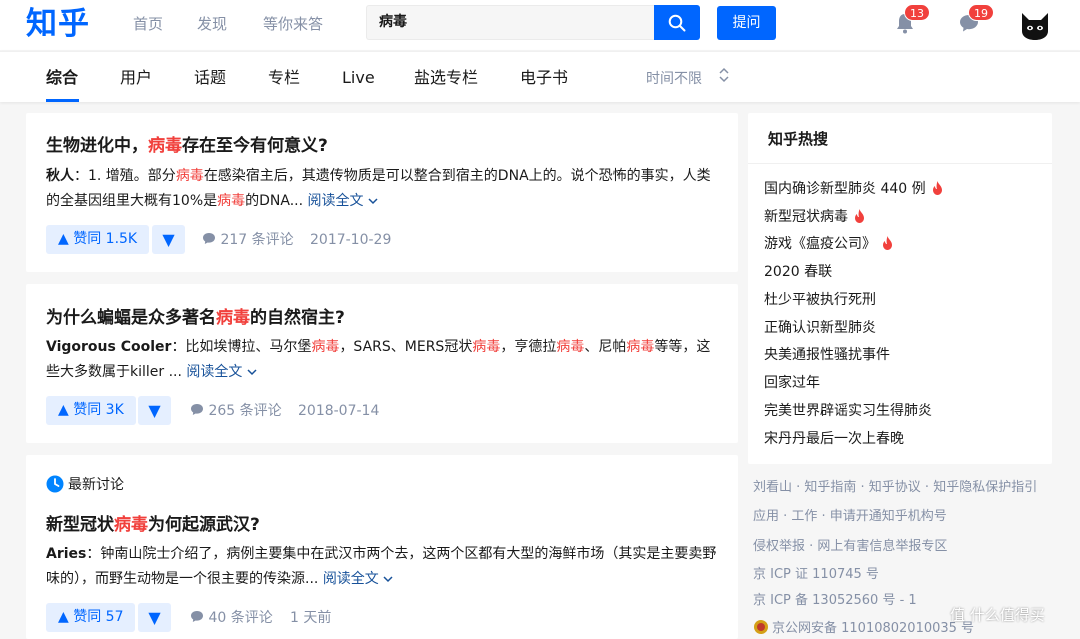 Image resolution: width=1080 pixels, height=639 pixels. I want to click on user-avatar, so click(1035, 25).